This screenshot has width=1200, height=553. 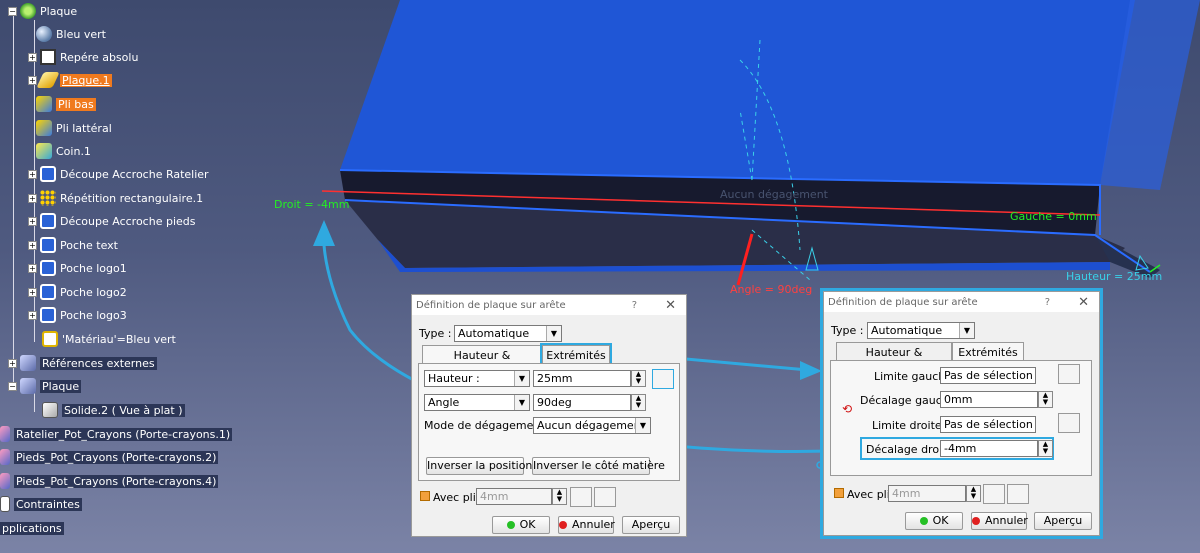 What do you see at coordinates (111, 221) in the screenshot?
I see `tree-node-decoupe-pieds: + Découpe Accroche pieds` at bounding box center [111, 221].